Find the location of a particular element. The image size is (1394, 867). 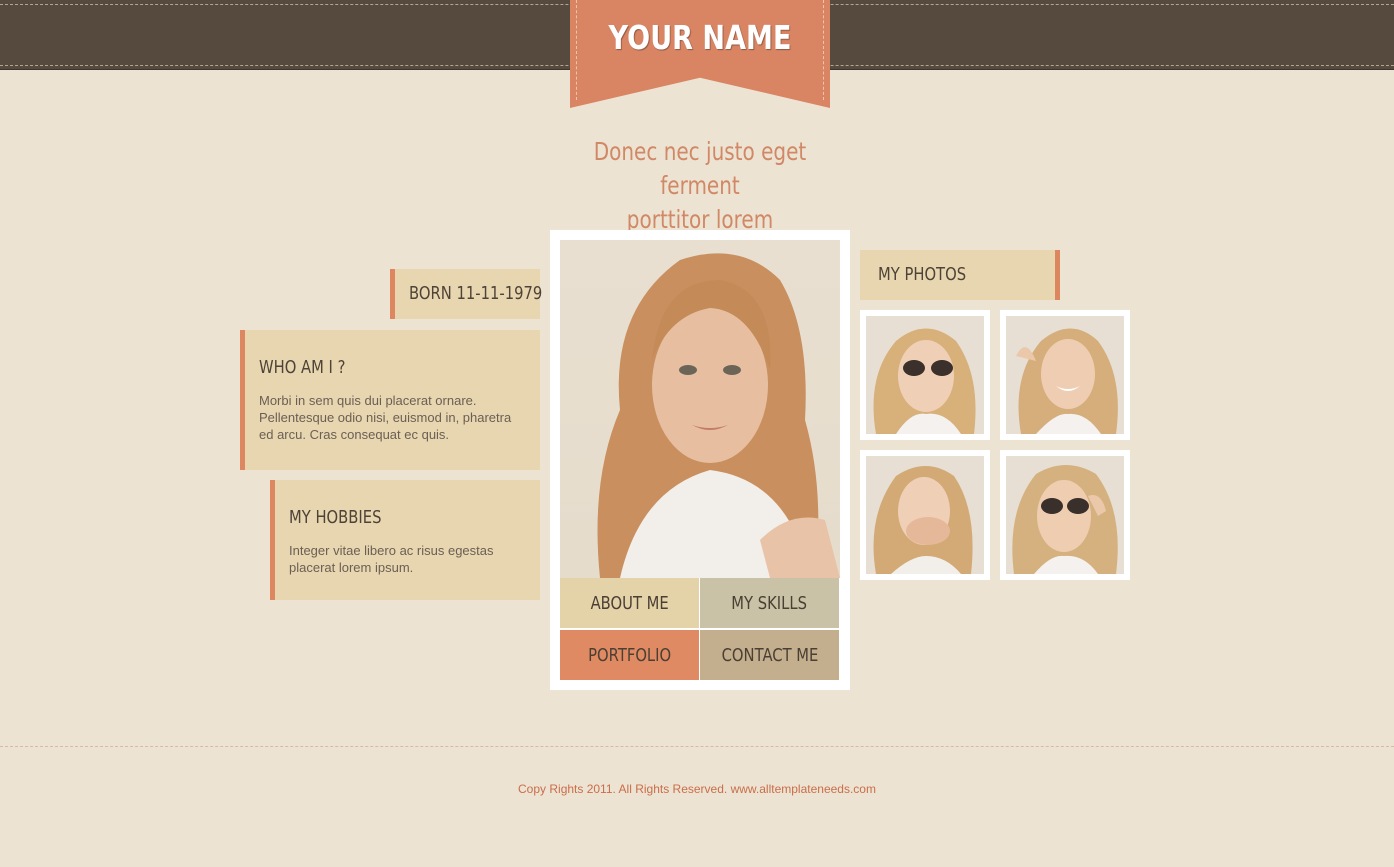

profile-card: ABOUT ME MY SKILLS PORTFOLIO CONTACT ME is located at coordinates (700, 460).